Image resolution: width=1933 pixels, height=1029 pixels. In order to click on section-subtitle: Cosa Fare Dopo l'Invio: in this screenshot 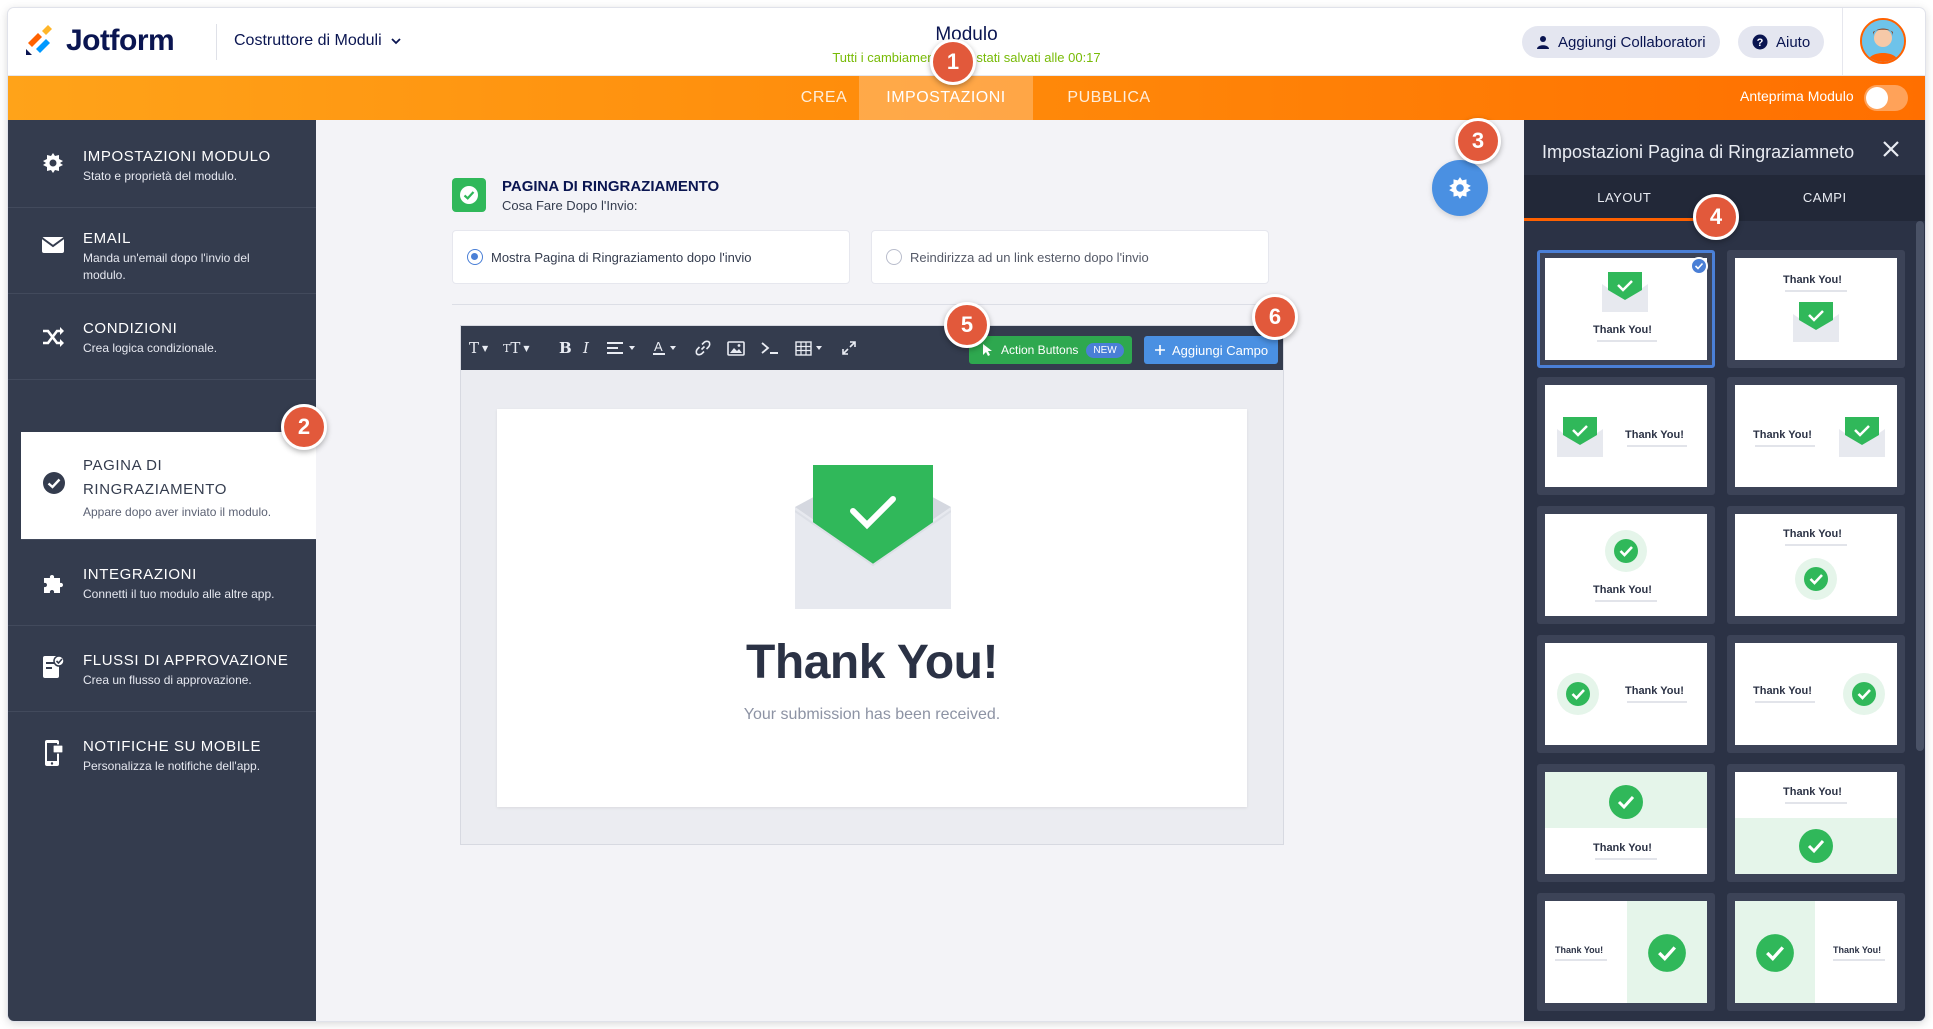, I will do `click(570, 205)`.